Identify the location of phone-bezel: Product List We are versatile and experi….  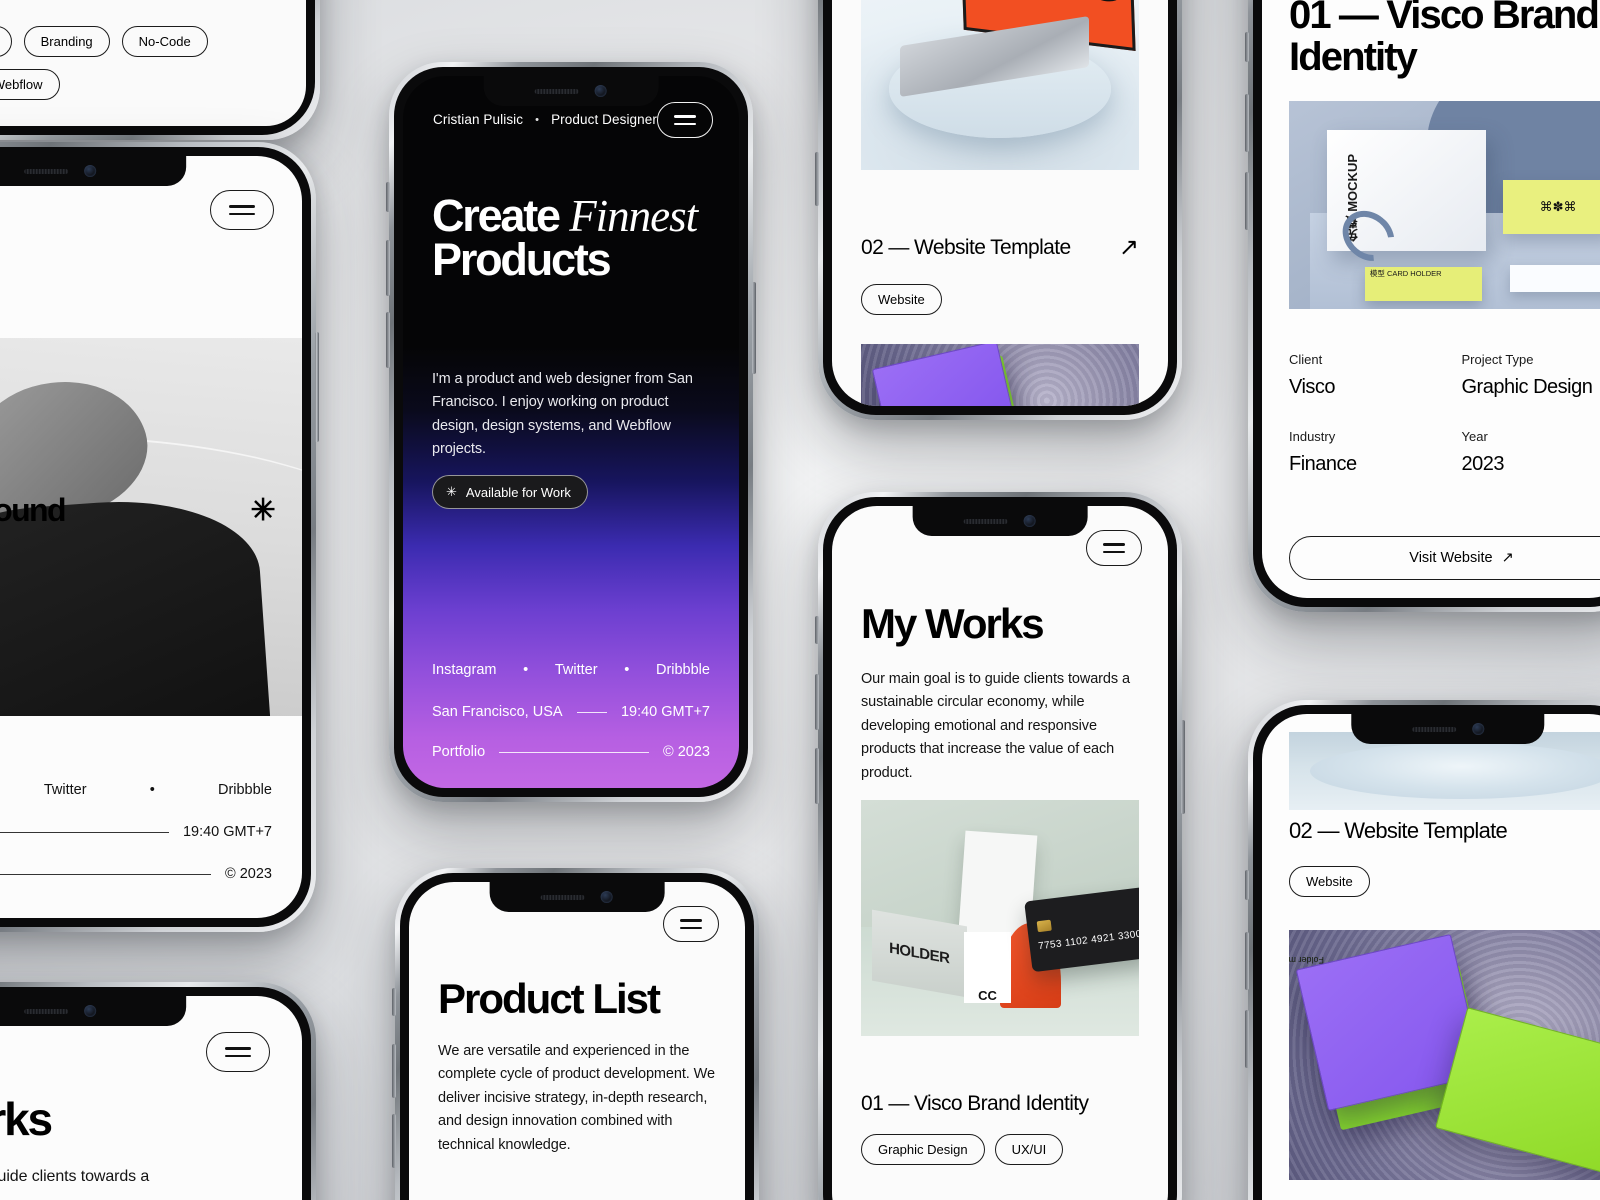
(577, 1036).